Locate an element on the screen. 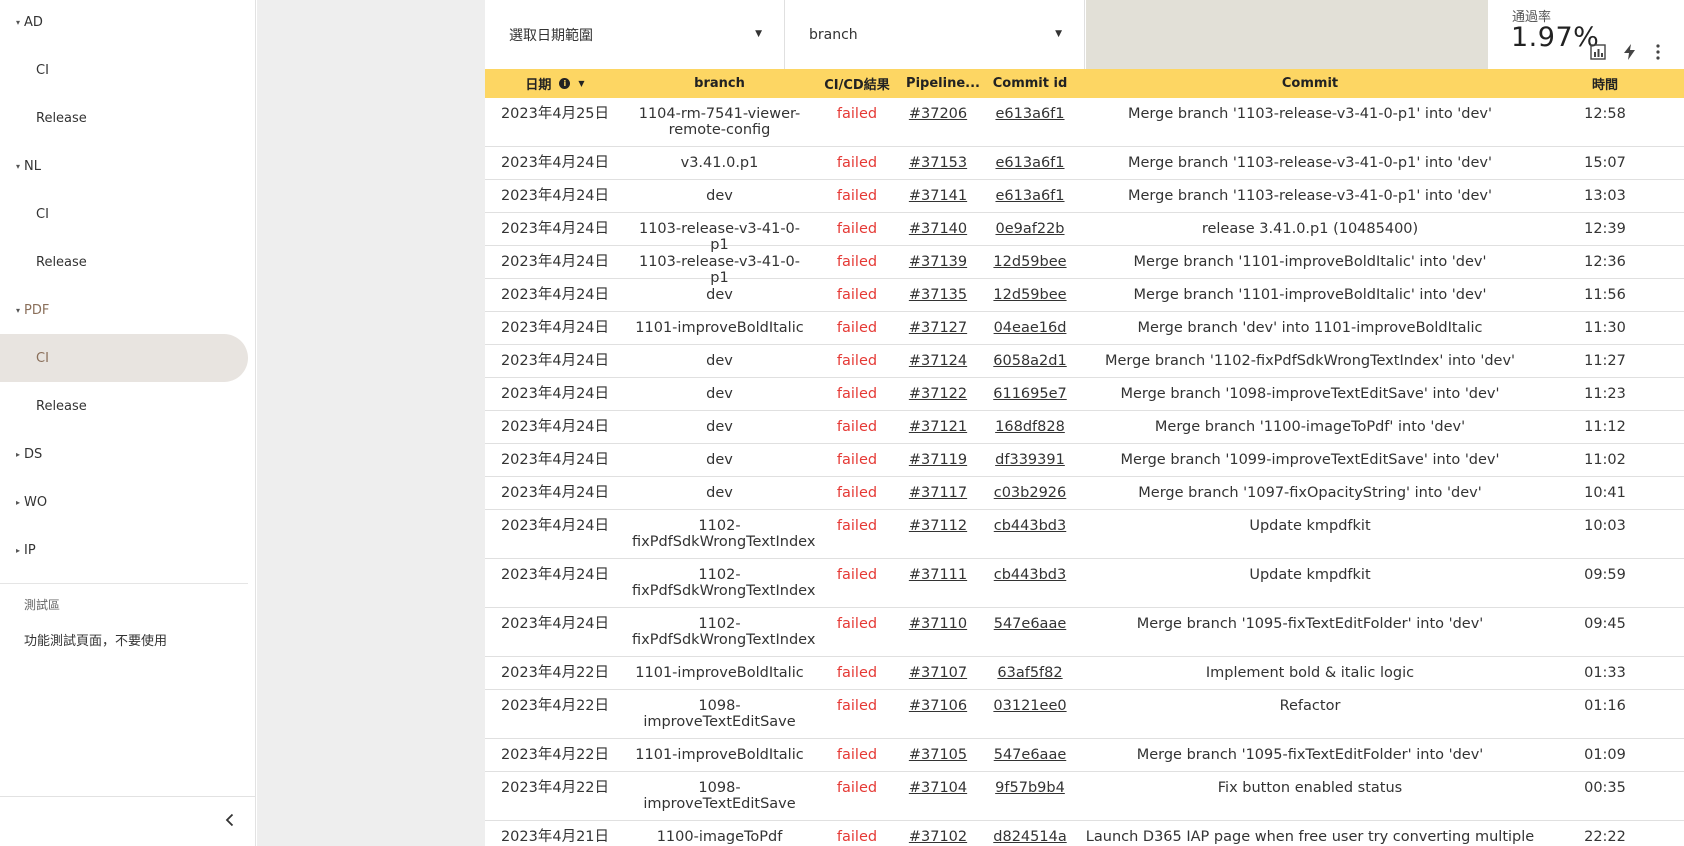  sidebar-item-ad-ci: CI is located at coordinates (124, 70).